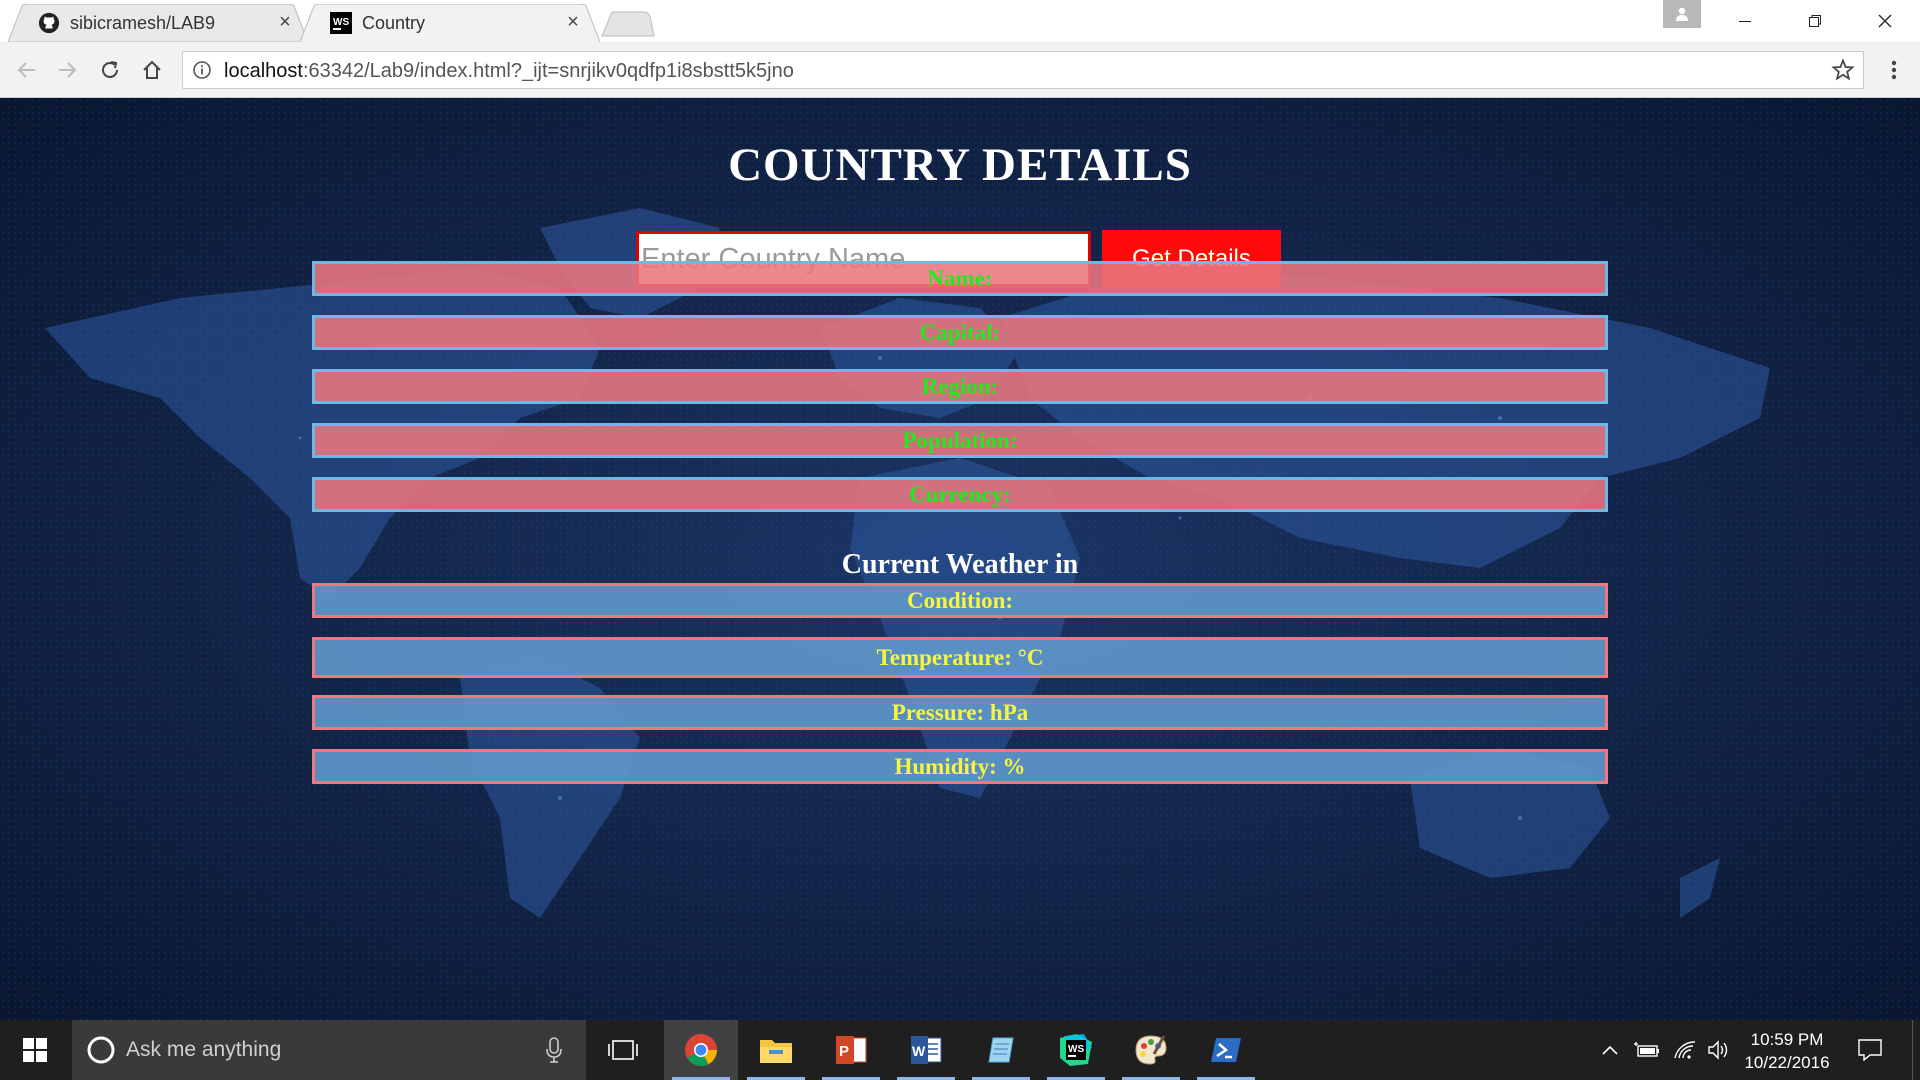 The width and height of the screenshot is (1920, 1080). I want to click on chevron-up-icon, so click(1610, 1050).